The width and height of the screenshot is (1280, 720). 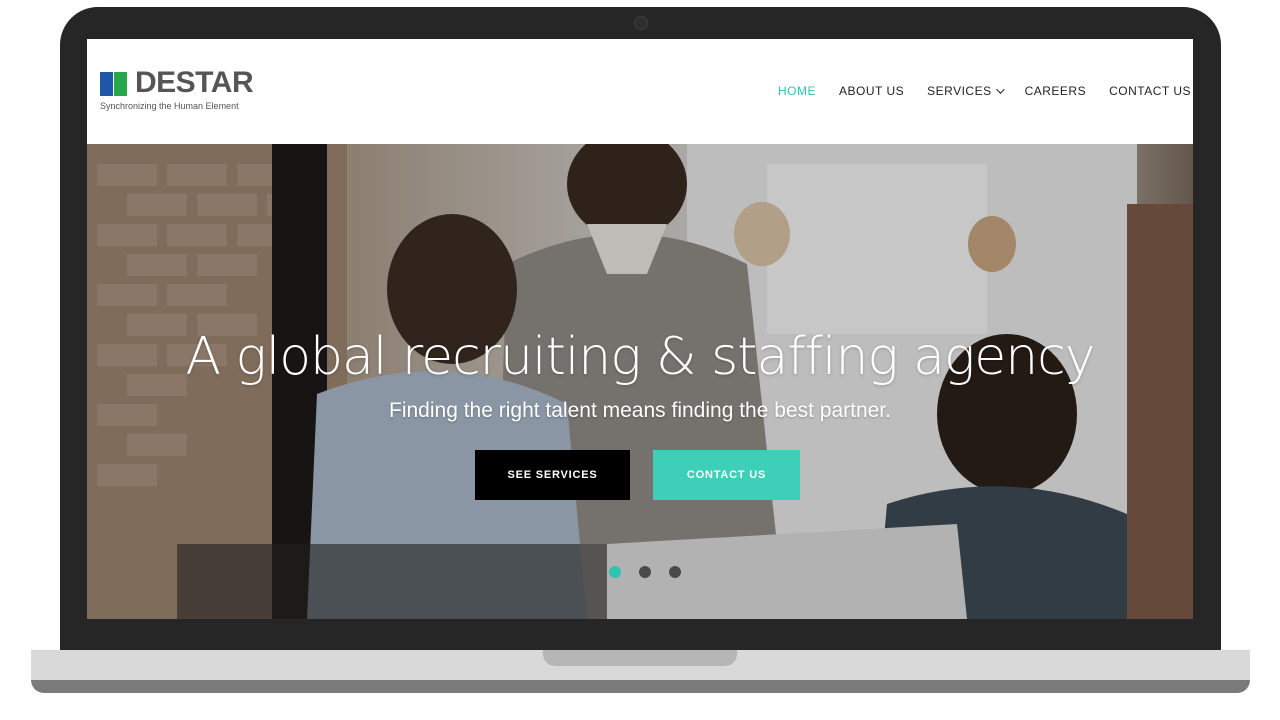 What do you see at coordinates (113, 84) in the screenshot?
I see `logo-mark-icon` at bounding box center [113, 84].